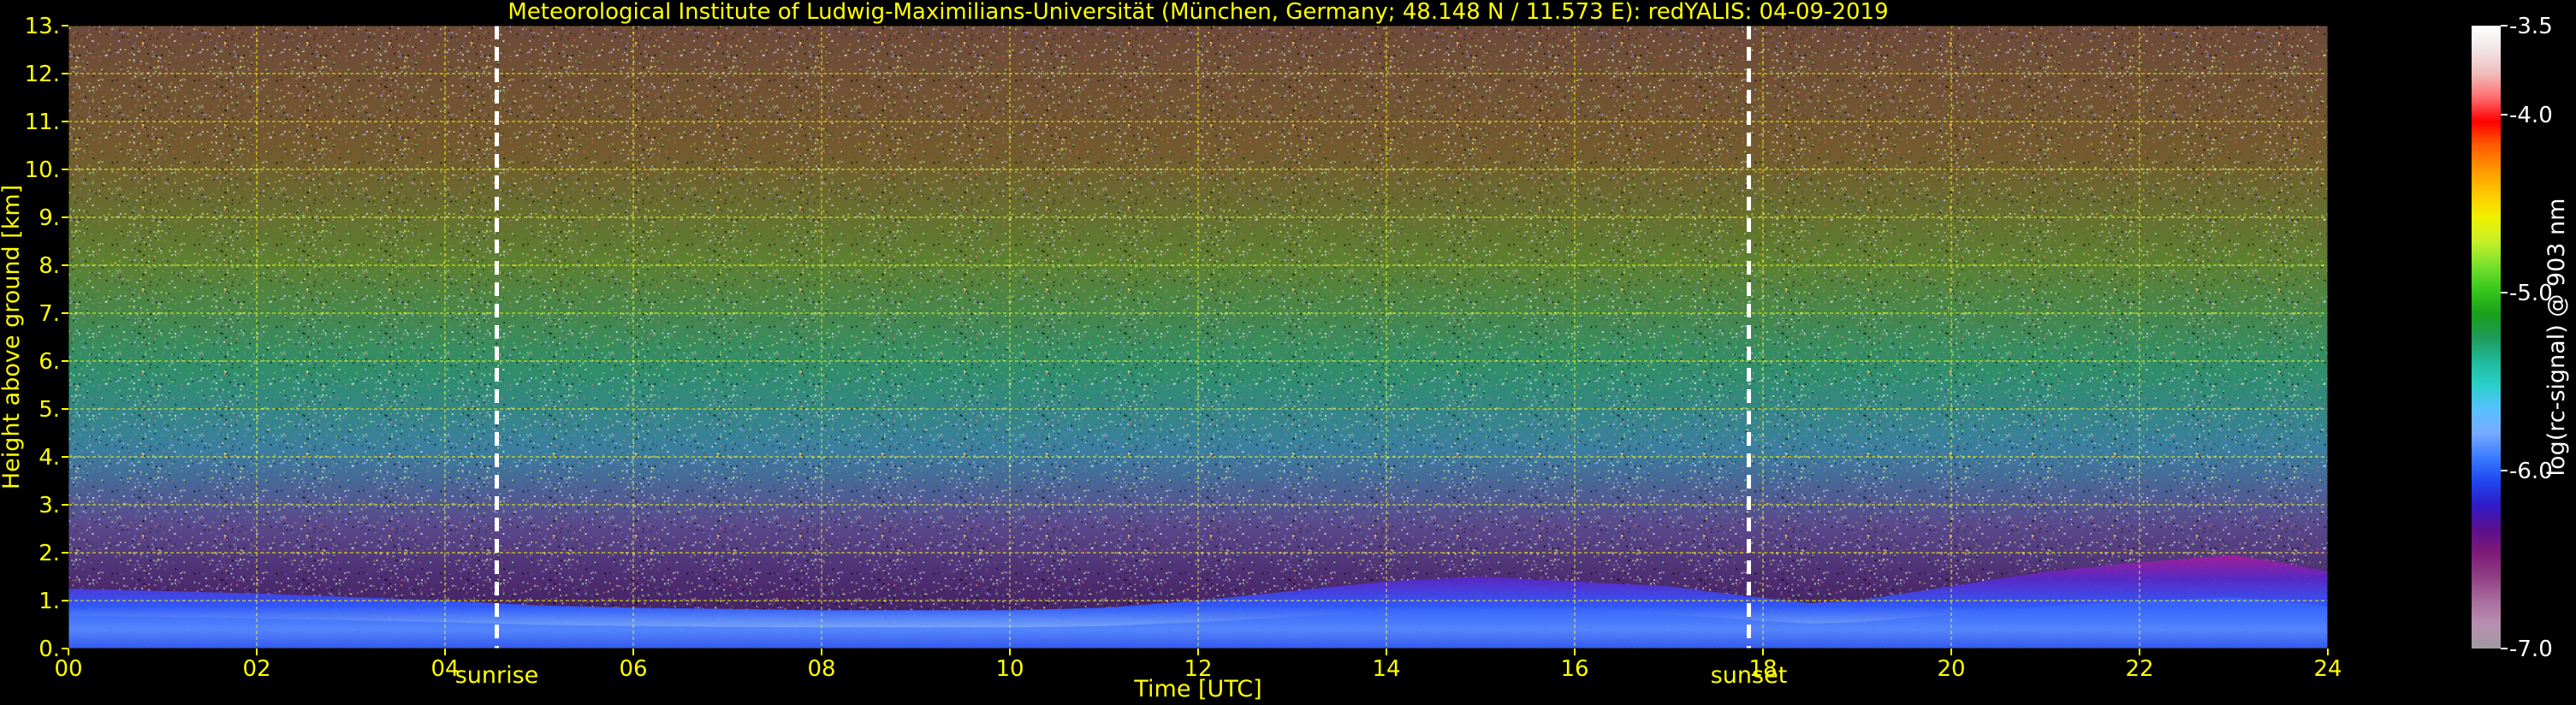  I want to click on y-axis-label: Height above ground [km], so click(12, 337).